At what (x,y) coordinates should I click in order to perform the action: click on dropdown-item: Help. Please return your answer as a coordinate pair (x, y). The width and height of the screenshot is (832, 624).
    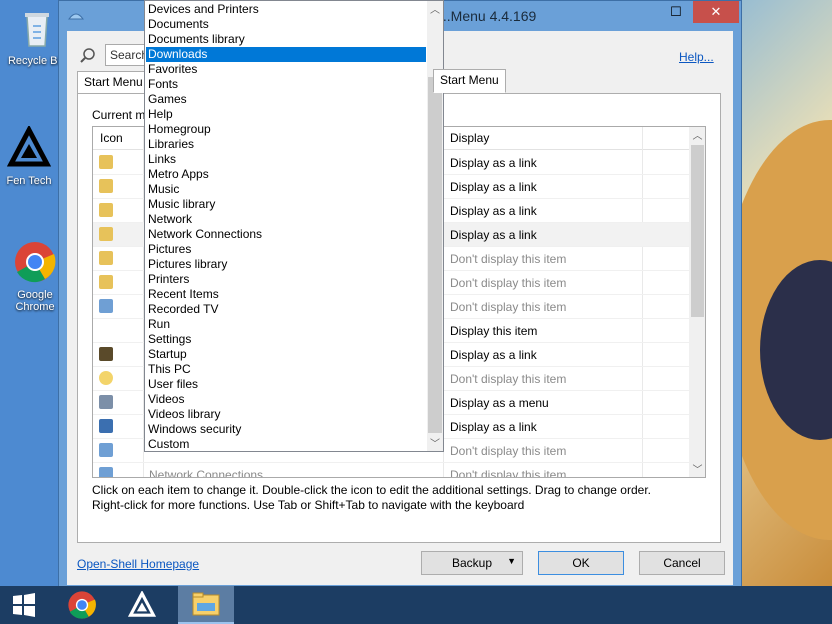
    Looking at the image, I should click on (286, 114).